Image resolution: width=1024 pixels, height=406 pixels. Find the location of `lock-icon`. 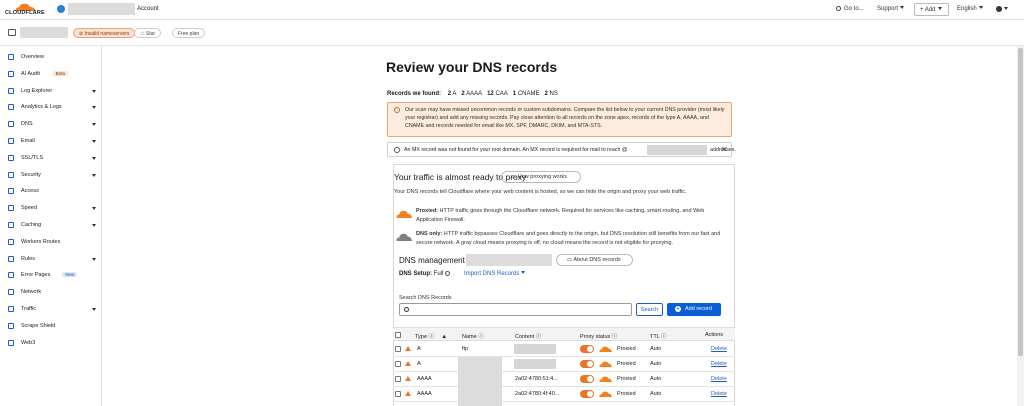

lock-icon is located at coordinates (11, 157).